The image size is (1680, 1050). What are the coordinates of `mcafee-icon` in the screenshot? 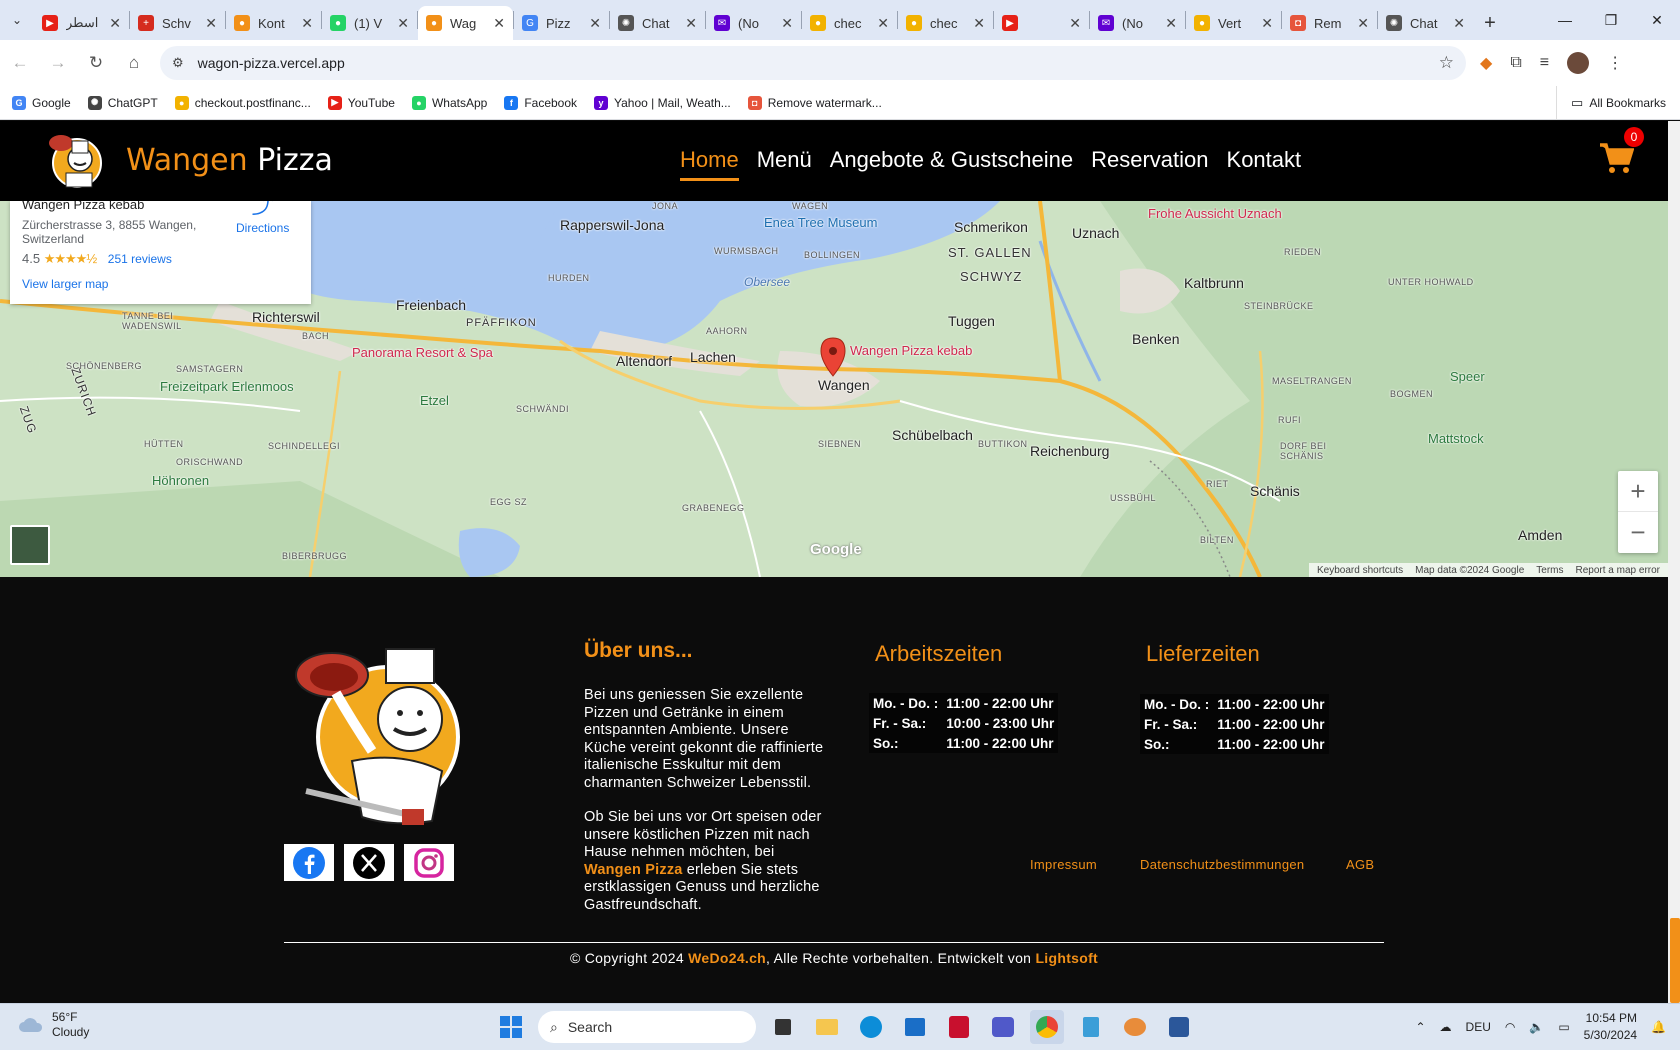 It's located at (959, 1027).